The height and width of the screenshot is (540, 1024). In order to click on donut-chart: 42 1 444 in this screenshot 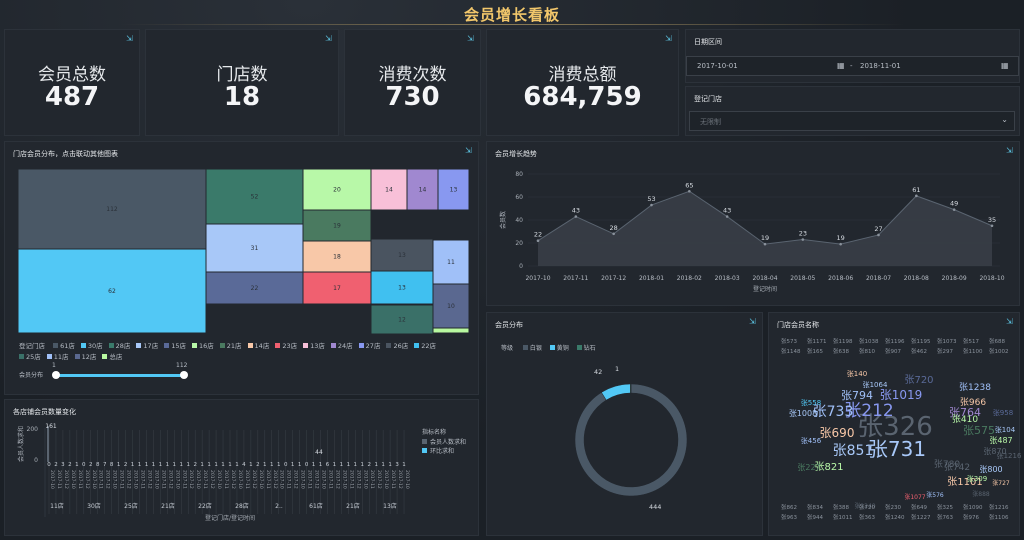, I will do `click(631, 438)`.